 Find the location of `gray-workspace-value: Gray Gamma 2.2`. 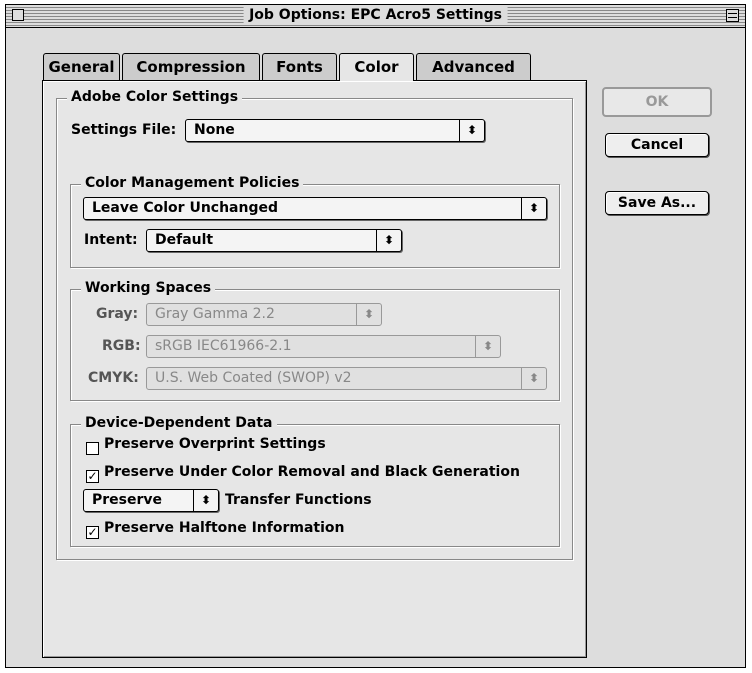

gray-workspace-value: Gray Gamma 2.2 is located at coordinates (215, 314).